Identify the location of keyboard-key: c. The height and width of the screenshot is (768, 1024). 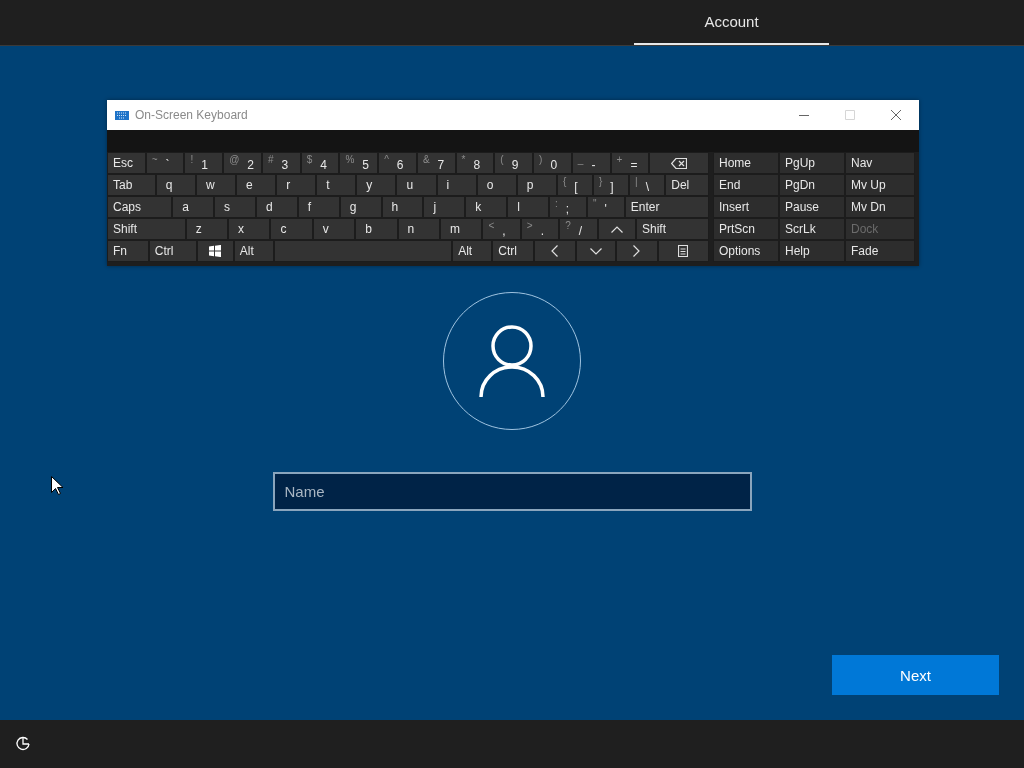
(291, 229).